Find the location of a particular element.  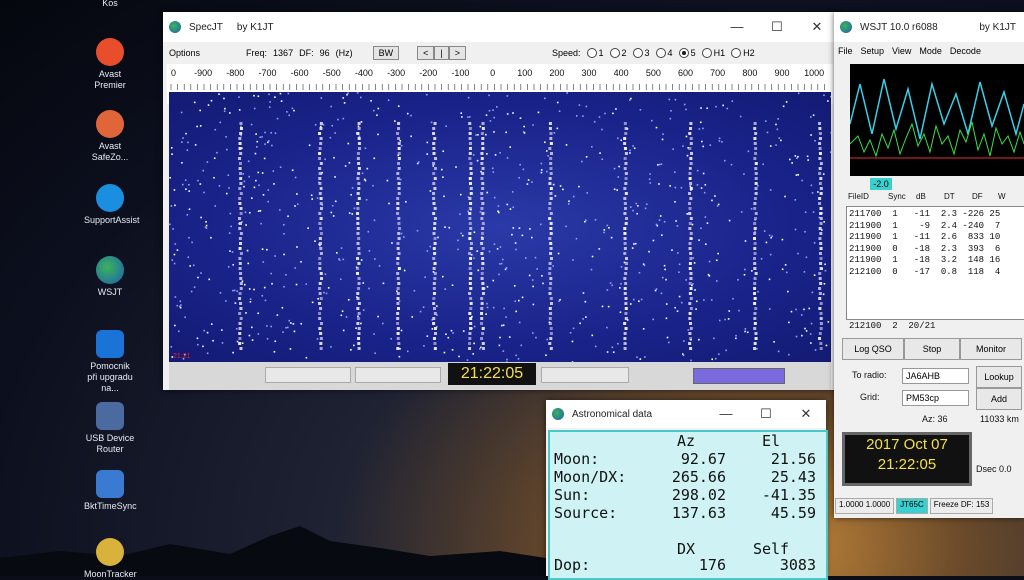

nav-center-button: | is located at coordinates (441, 53).